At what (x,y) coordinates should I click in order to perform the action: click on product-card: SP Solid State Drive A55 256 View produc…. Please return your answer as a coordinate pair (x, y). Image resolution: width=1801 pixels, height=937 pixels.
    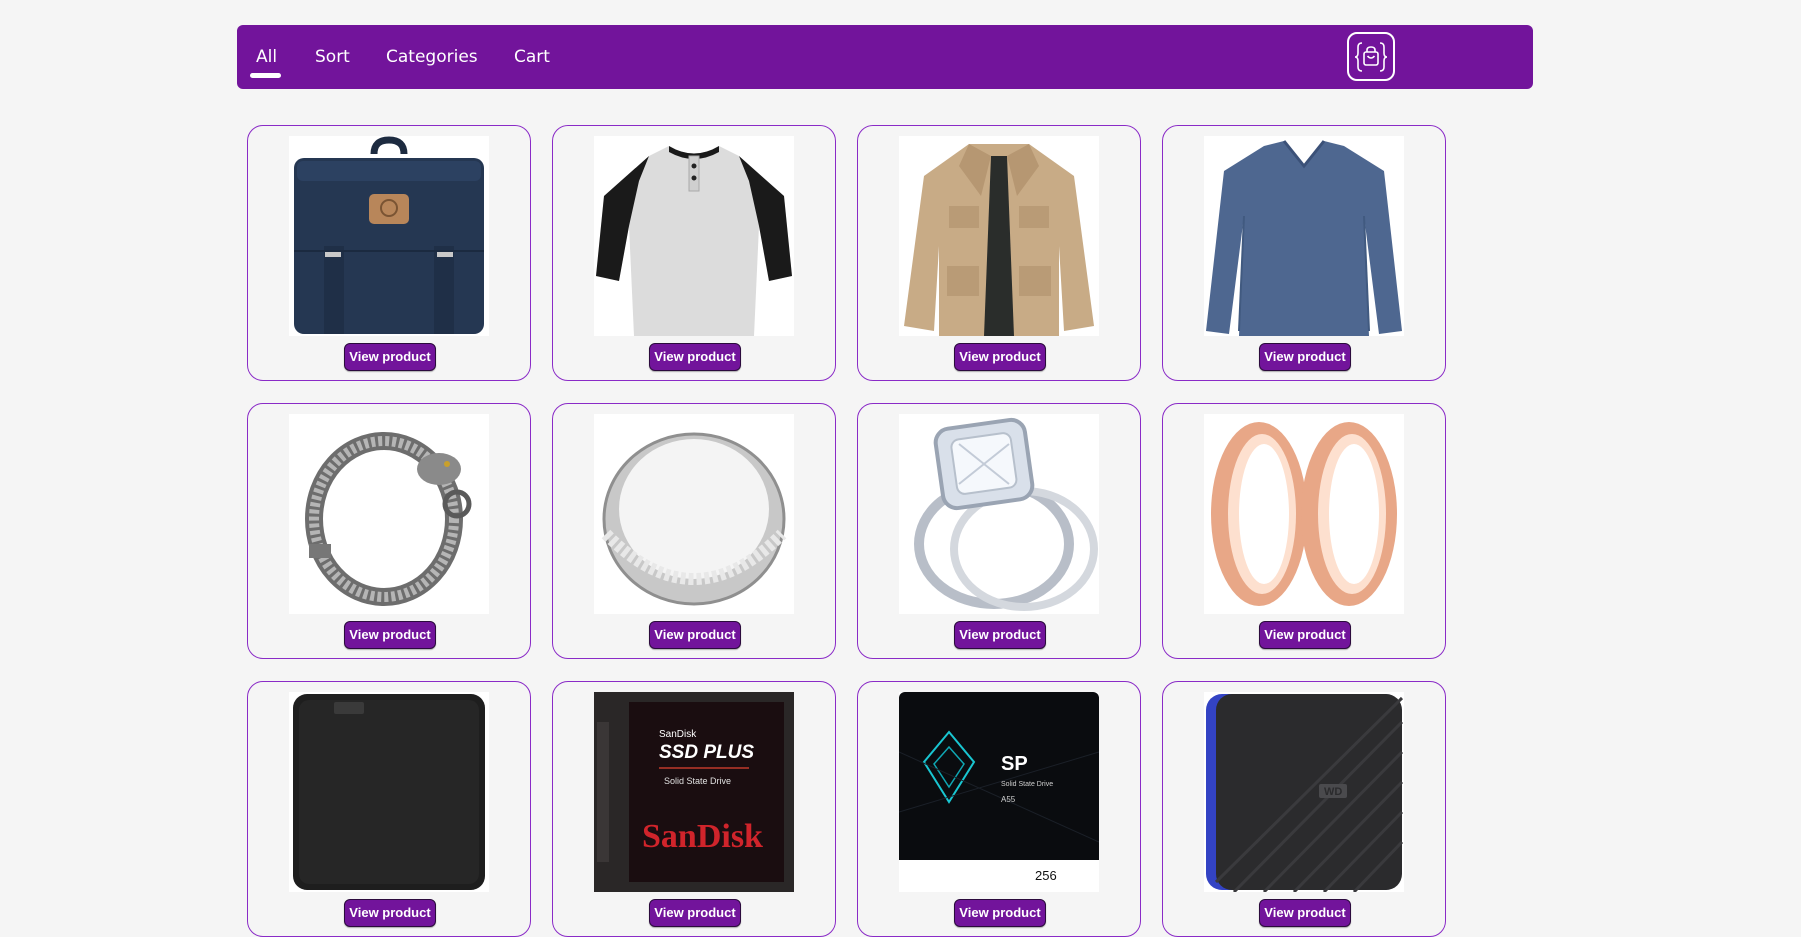
    Looking at the image, I should click on (999, 809).